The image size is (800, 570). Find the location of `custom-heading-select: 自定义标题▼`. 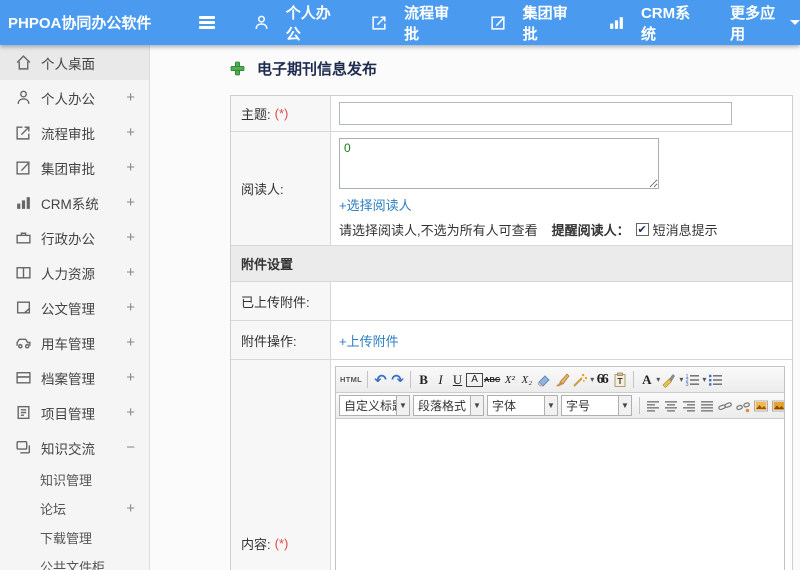

custom-heading-select: 自定义标题▼ is located at coordinates (374, 405).